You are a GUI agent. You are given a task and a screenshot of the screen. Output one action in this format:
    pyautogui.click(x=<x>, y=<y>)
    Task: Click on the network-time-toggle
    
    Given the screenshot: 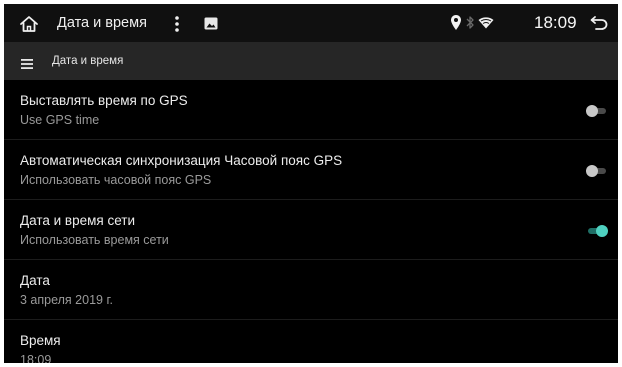 What is the action you would take?
    pyautogui.click(x=597, y=231)
    